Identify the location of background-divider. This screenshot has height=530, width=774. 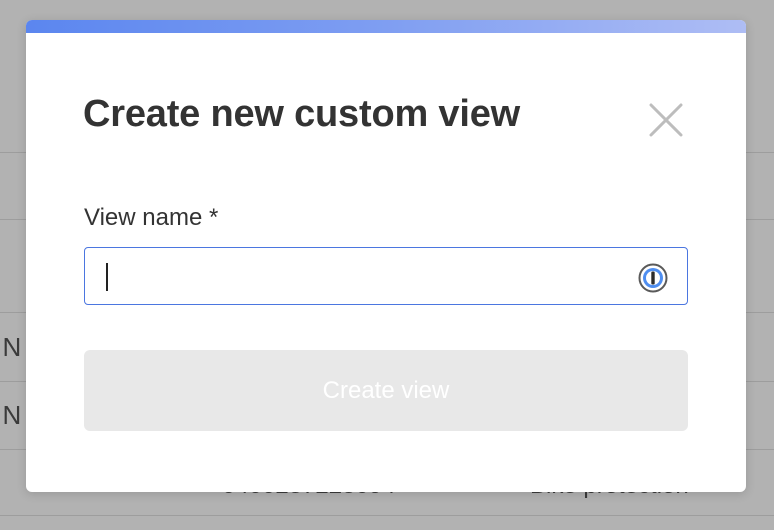
(387, 515).